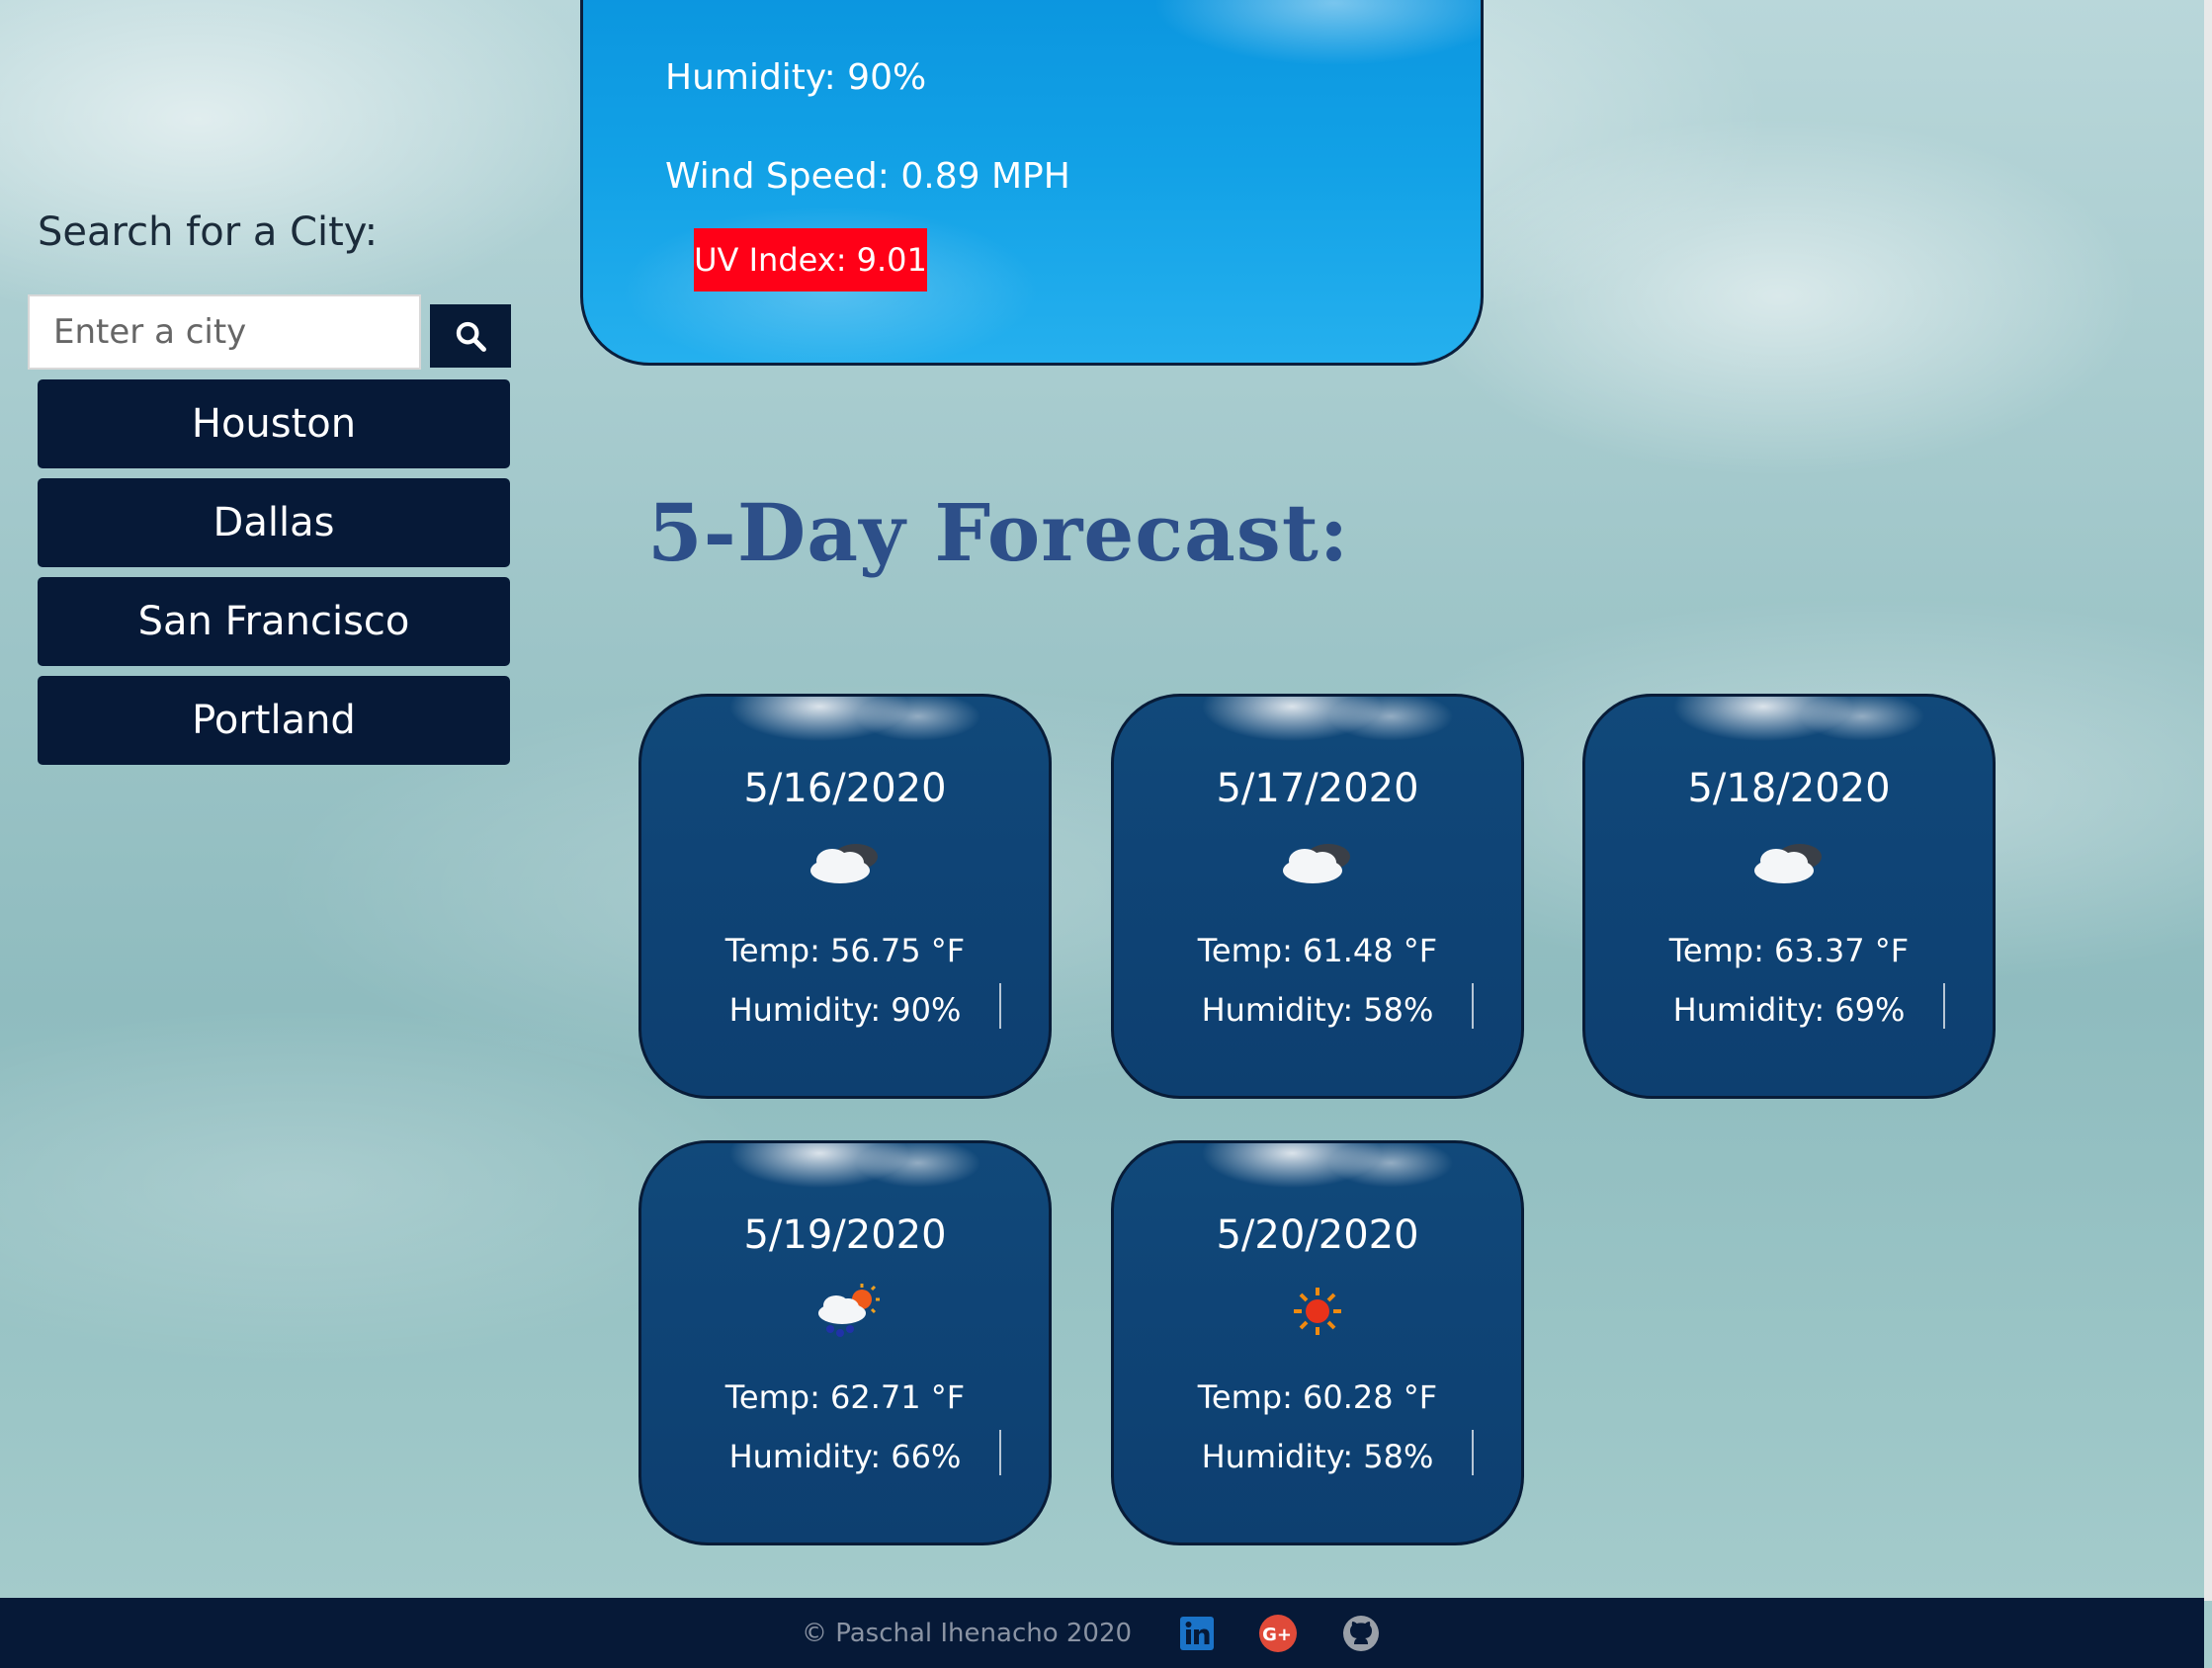  I want to click on google-plus-icon: G+, so click(1278, 1633).